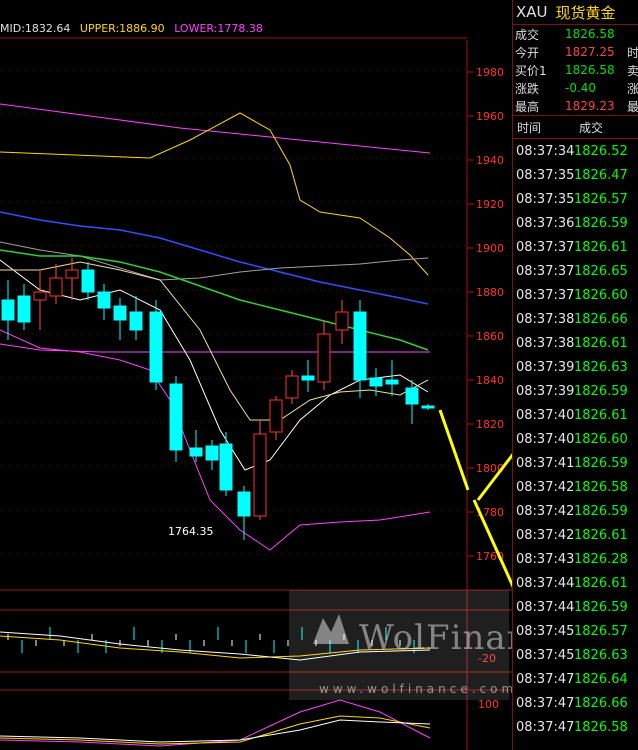 The height and width of the screenshot is (750, 638). What do you see at coordinates (575, 607) in the screenshot?
I see `tick-row: 08:37:44 1826.59` at bounding box center [575, 607].